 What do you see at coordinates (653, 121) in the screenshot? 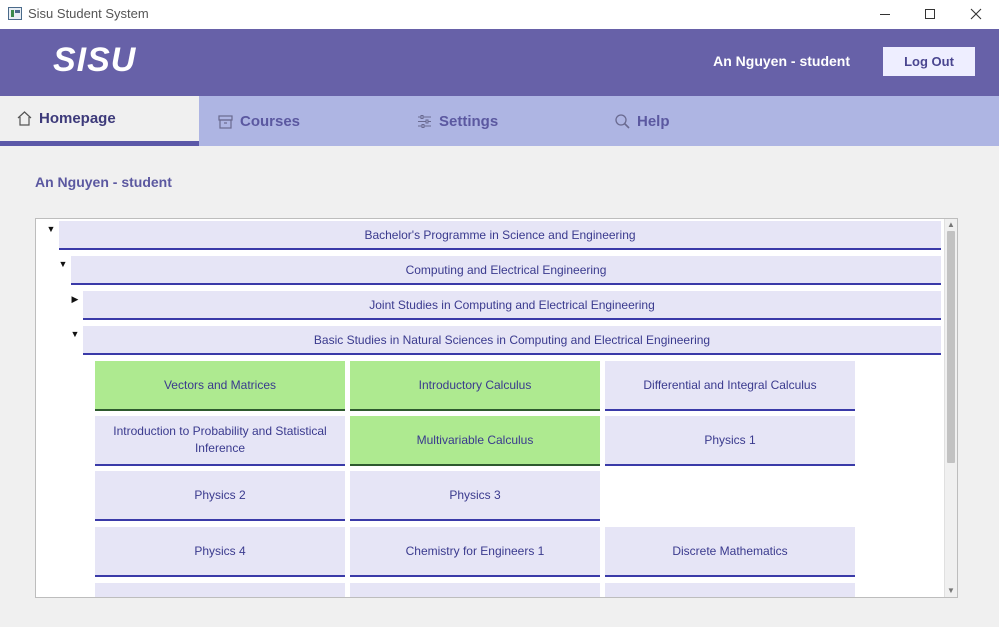
I see `tab-label: Help` at bounding box center [653, 121].